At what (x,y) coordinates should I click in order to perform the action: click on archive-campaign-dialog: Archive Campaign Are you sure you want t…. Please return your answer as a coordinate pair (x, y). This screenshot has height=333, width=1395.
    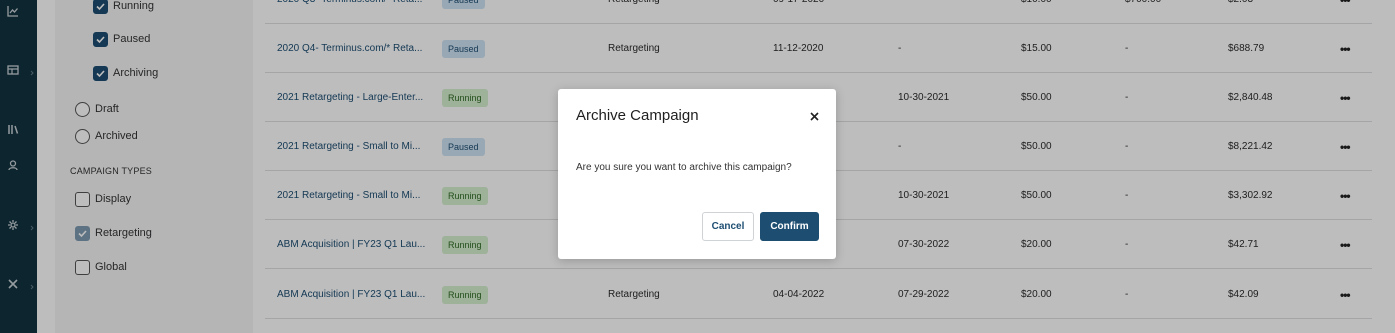
    Looking at the image, I should click on (697, 174).